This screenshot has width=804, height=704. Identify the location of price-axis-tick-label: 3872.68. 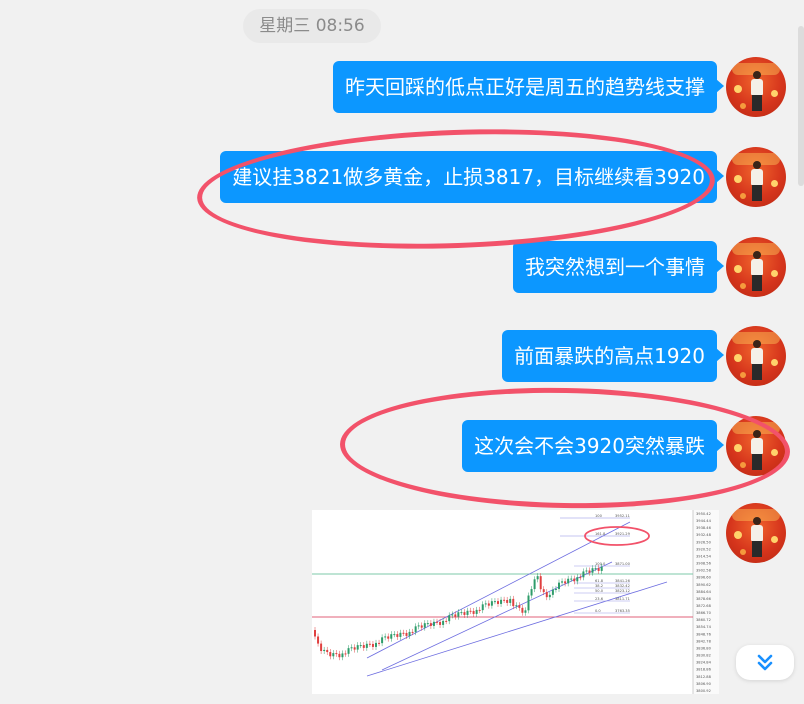
(704, 606).